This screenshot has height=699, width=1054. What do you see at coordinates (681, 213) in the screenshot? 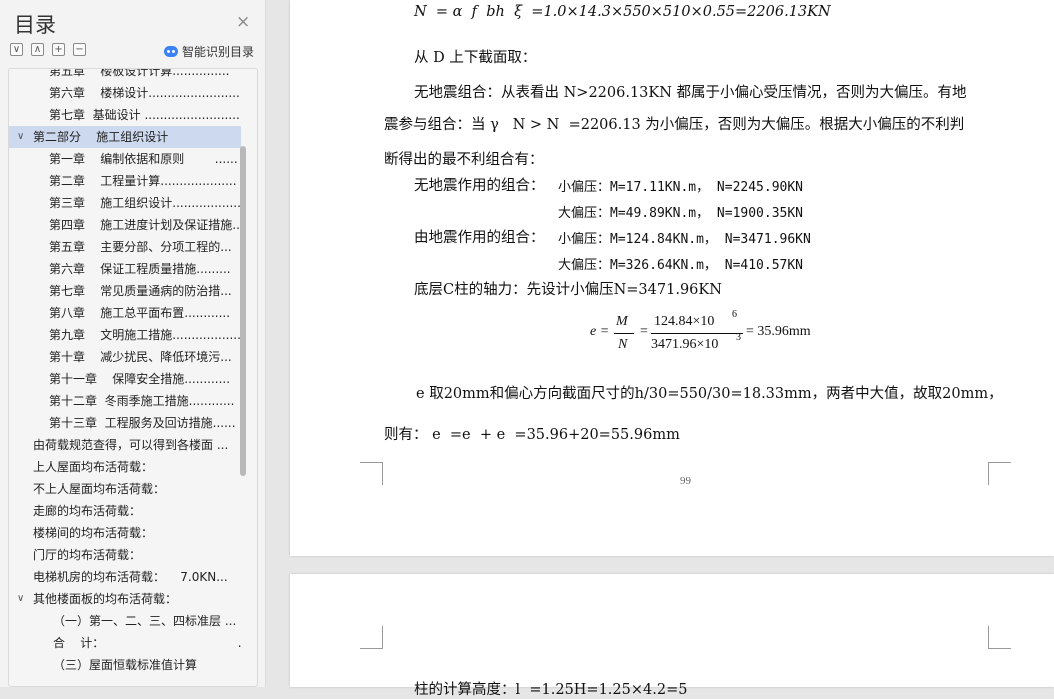
I see `combo1-large: 大偏压：M=49.89KN.m， N=1900.35KN` at bounding box center [681, 213].